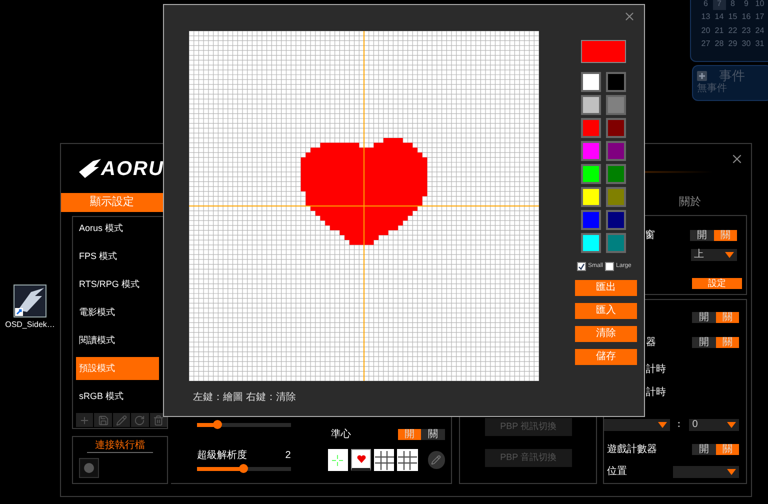  What do you see at coordinates (705, 5) in the screenshot?
I see `calendar-day: 6` at bounding box center [705, 5].